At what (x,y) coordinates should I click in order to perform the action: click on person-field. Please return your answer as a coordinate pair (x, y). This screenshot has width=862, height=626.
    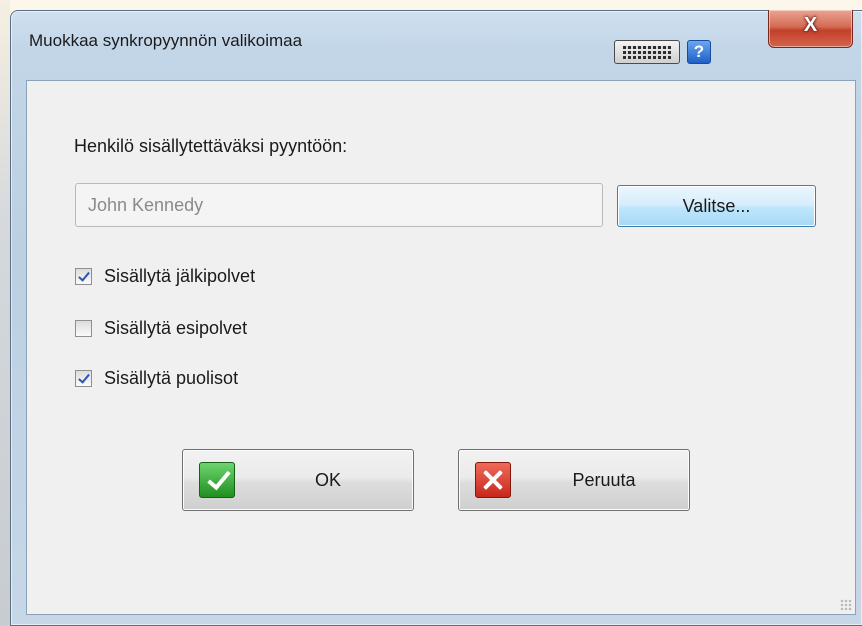
    Looking at the image, I should click on (339, 205).